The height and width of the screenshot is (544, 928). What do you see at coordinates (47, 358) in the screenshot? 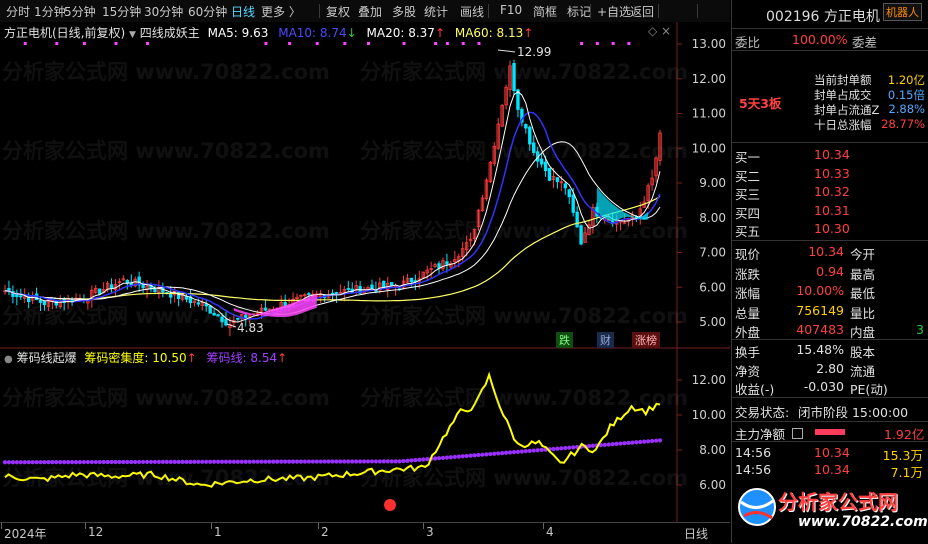
I see `sub-indicator-name: 筹码线起爆` at bounding box center [47, 358].